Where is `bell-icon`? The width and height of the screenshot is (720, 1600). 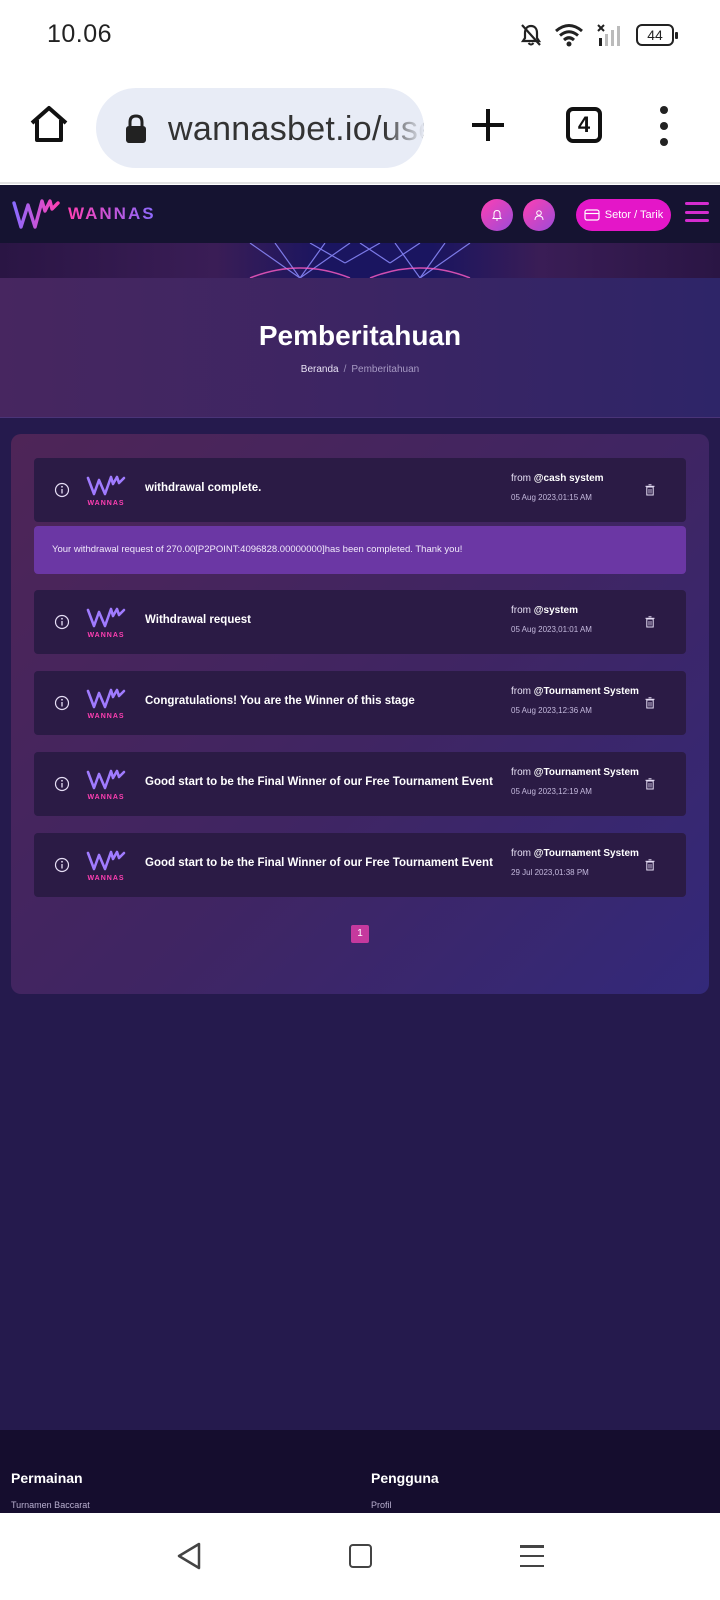
bell-icon is located at coordinates (497, 215).